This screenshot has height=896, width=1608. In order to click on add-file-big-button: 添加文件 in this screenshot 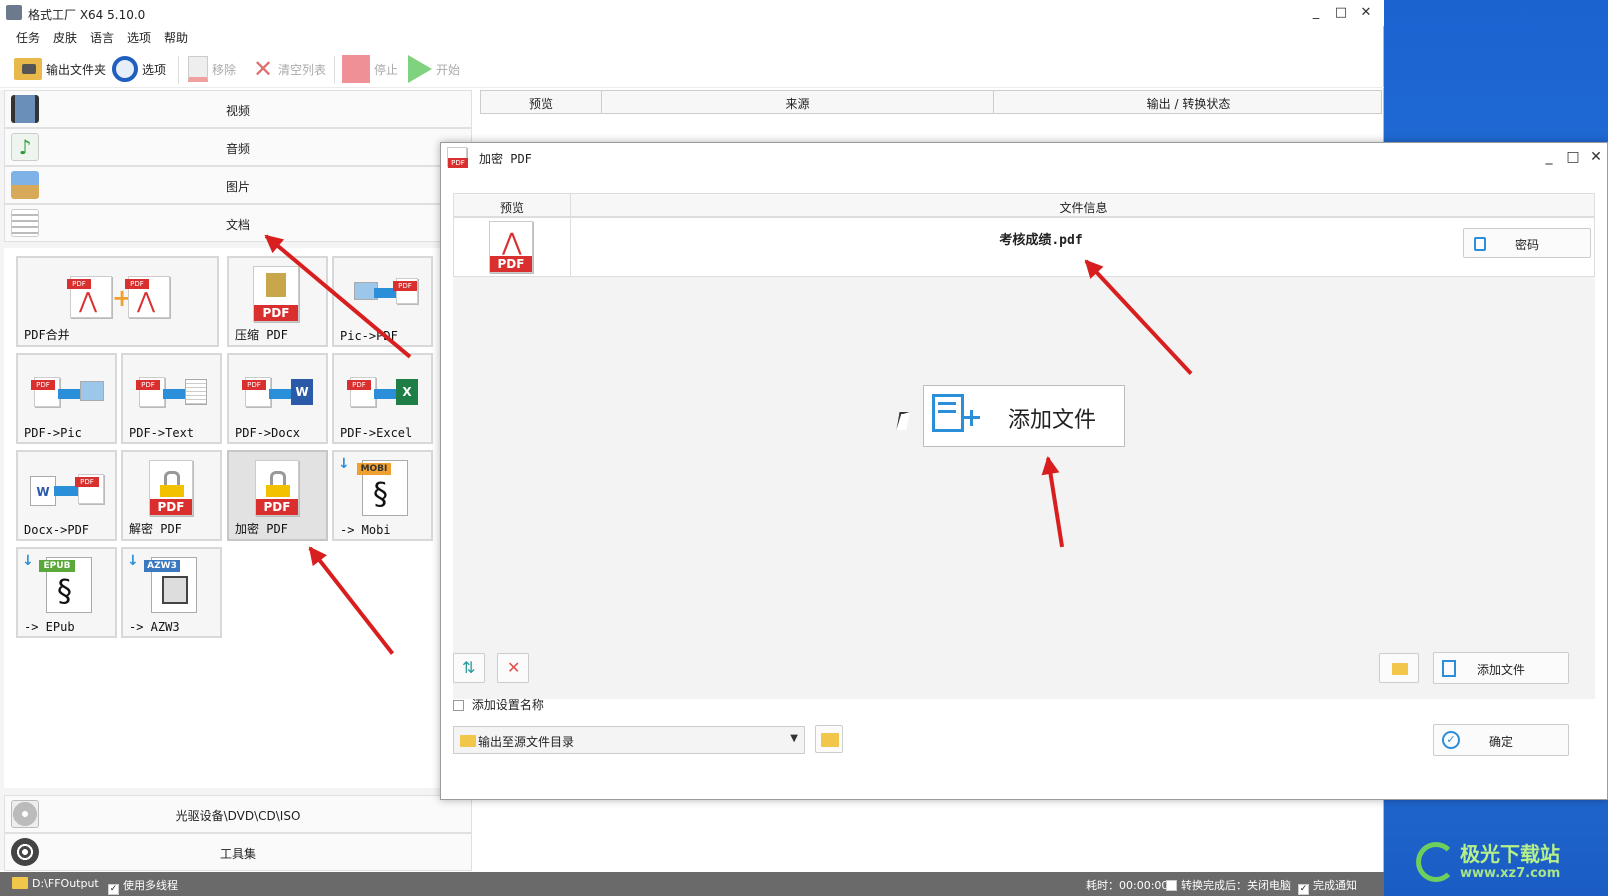, I will do `click(1024, 416)`.